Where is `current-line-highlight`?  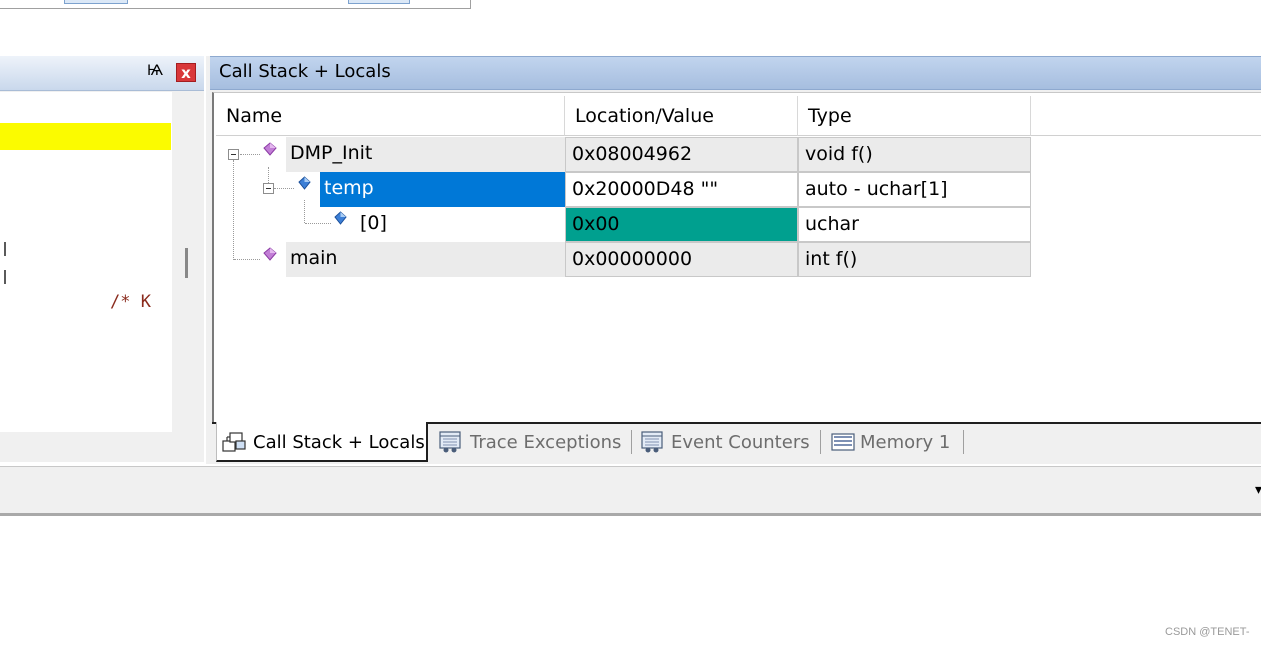
current-line-highlight is located at coordinates (85, 136).